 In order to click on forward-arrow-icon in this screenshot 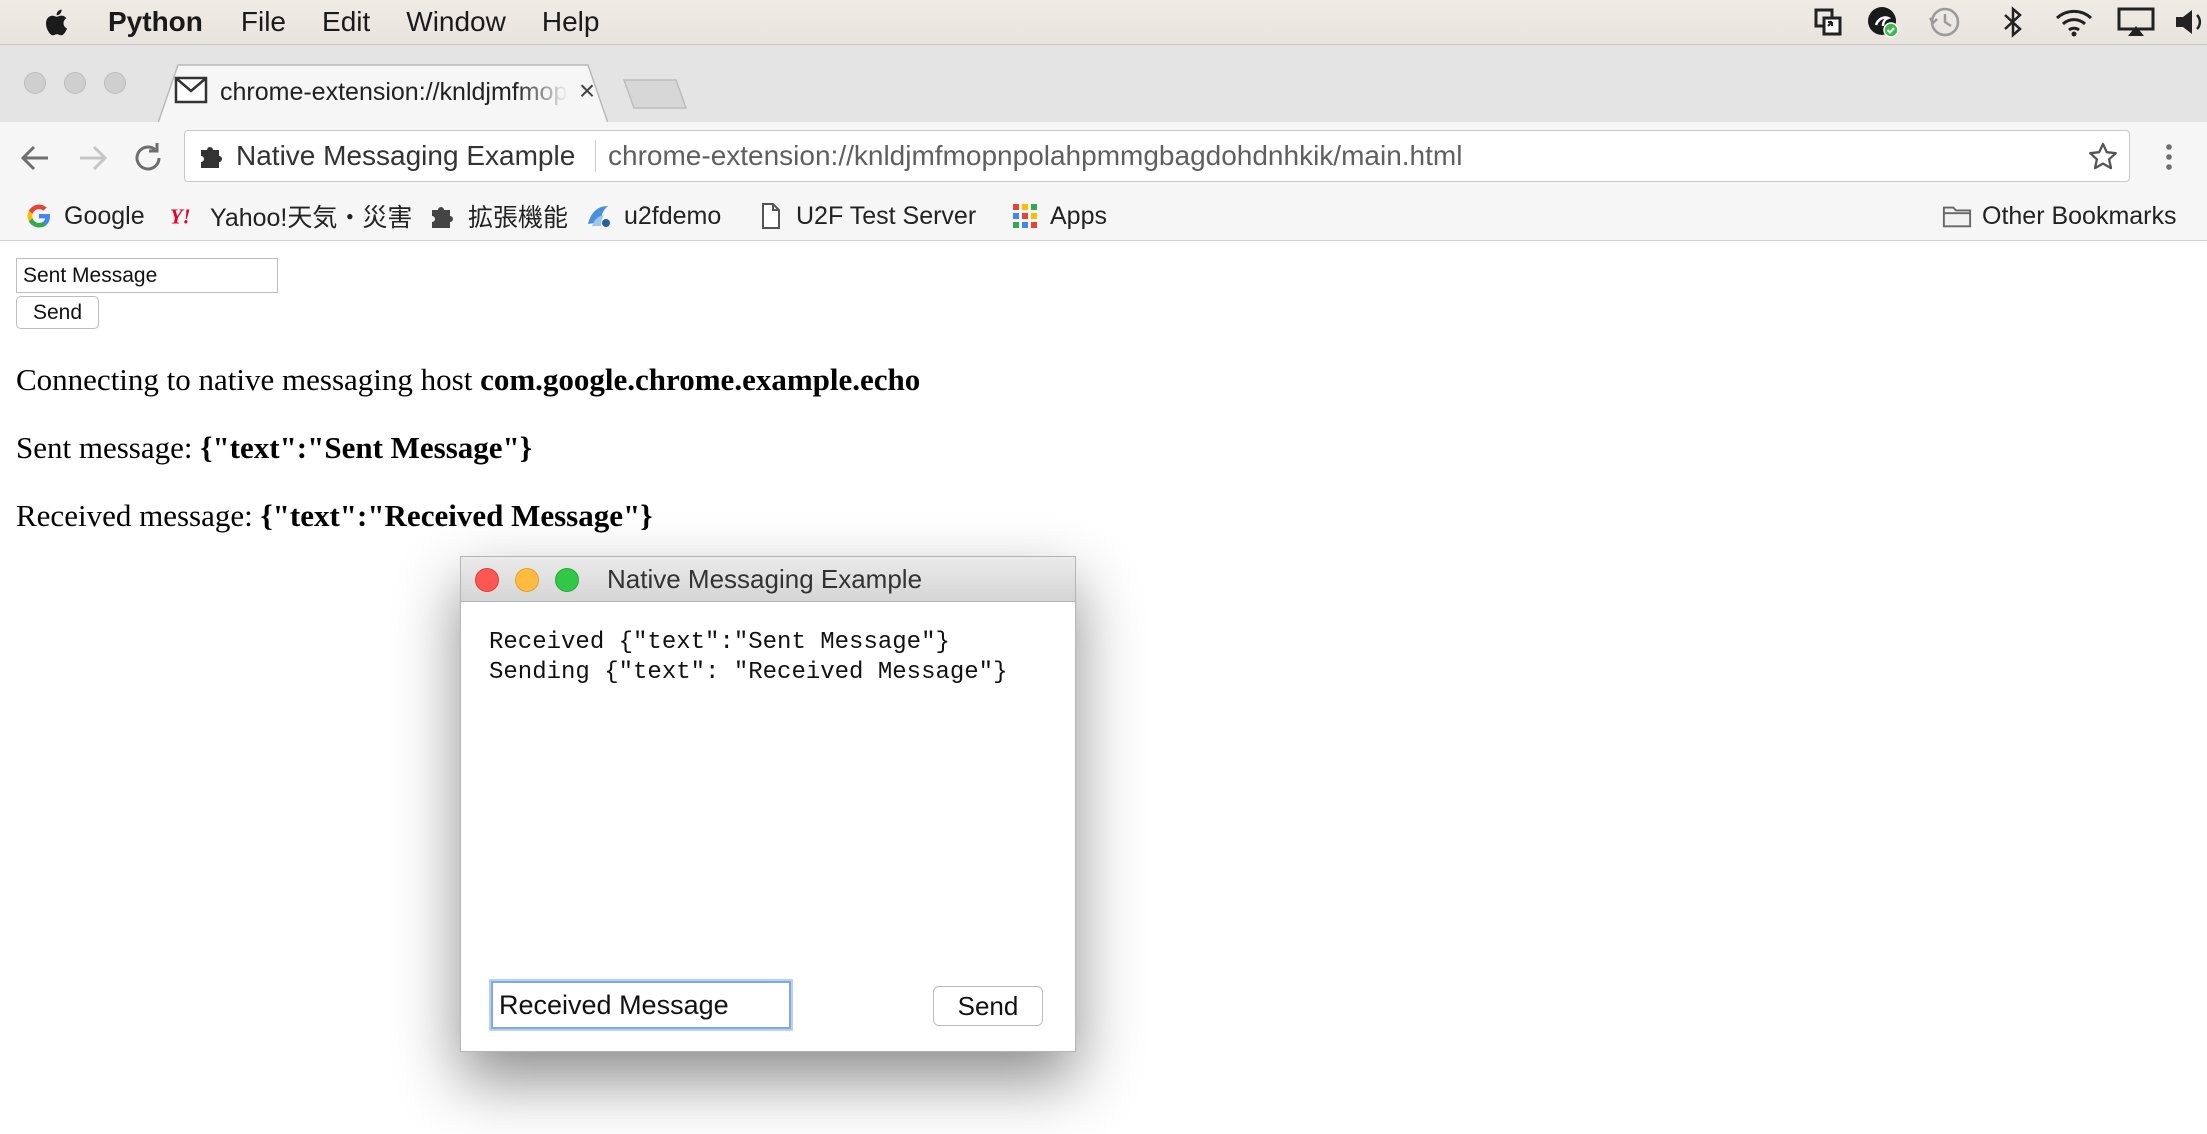, I will do `click(92, 158)`.